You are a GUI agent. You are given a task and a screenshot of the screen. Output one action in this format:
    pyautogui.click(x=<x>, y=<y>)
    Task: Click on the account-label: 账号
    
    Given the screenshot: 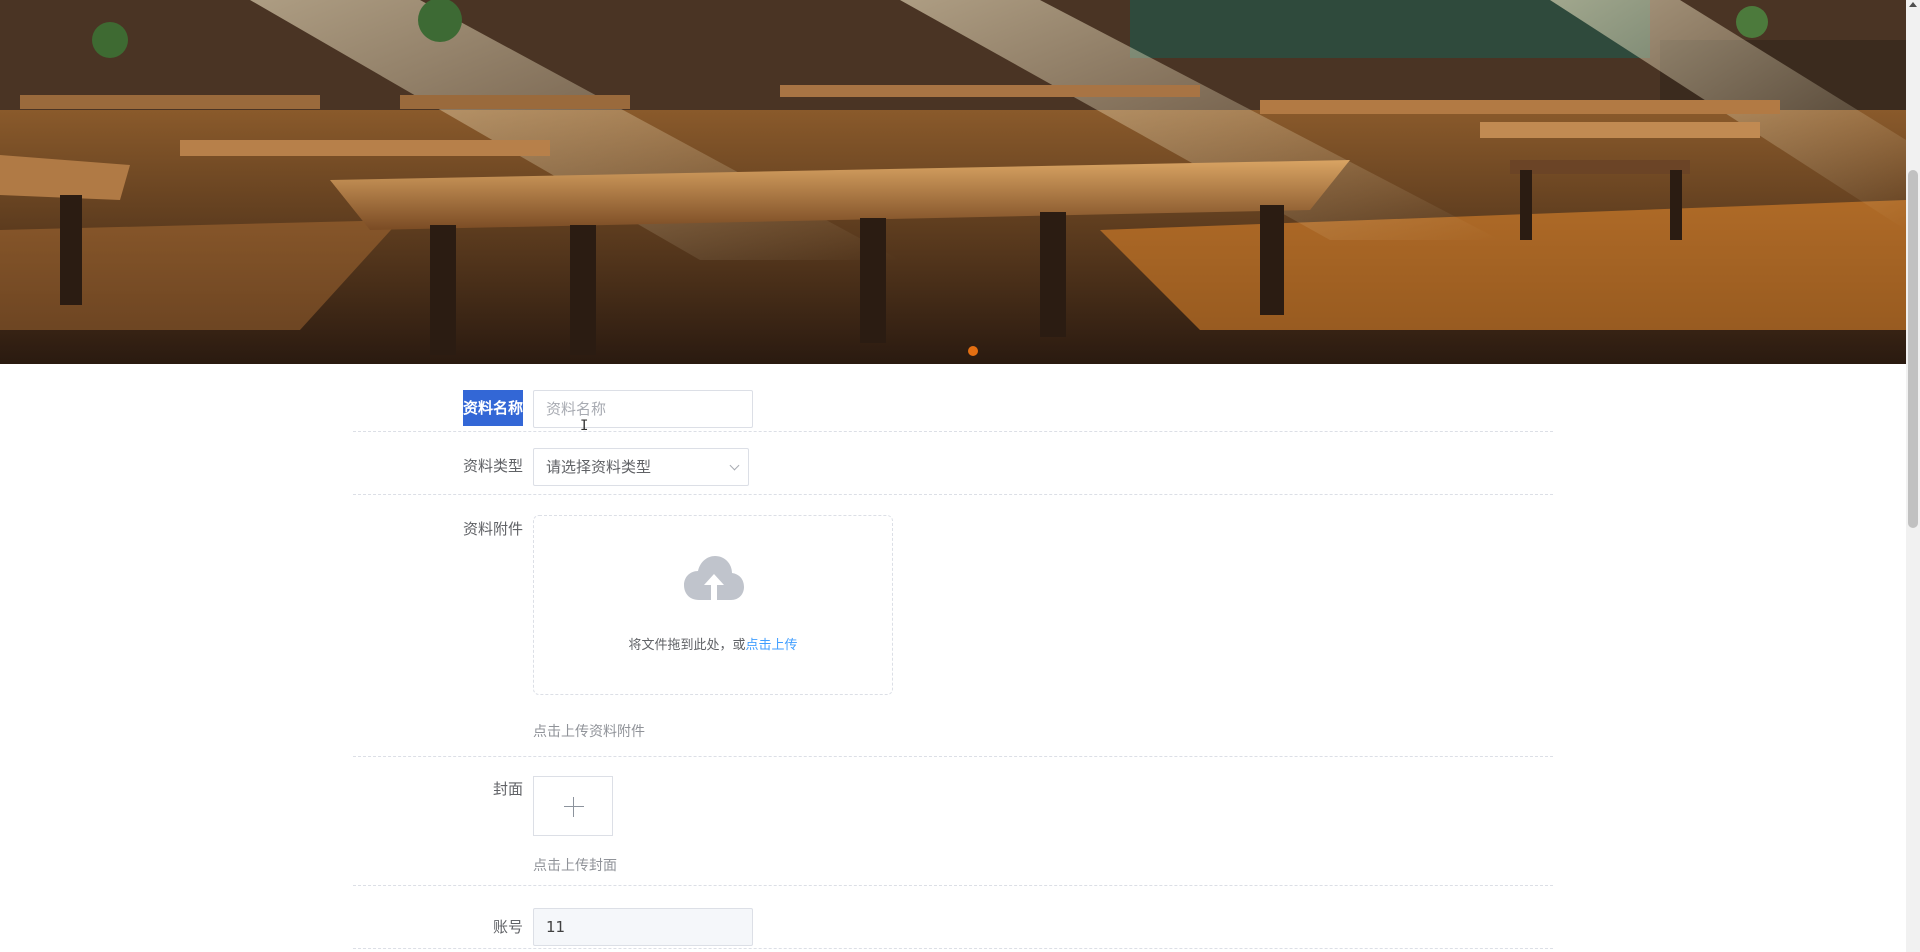 What is the action you would take?
    pyautogui.click(x=507, y=927)
    